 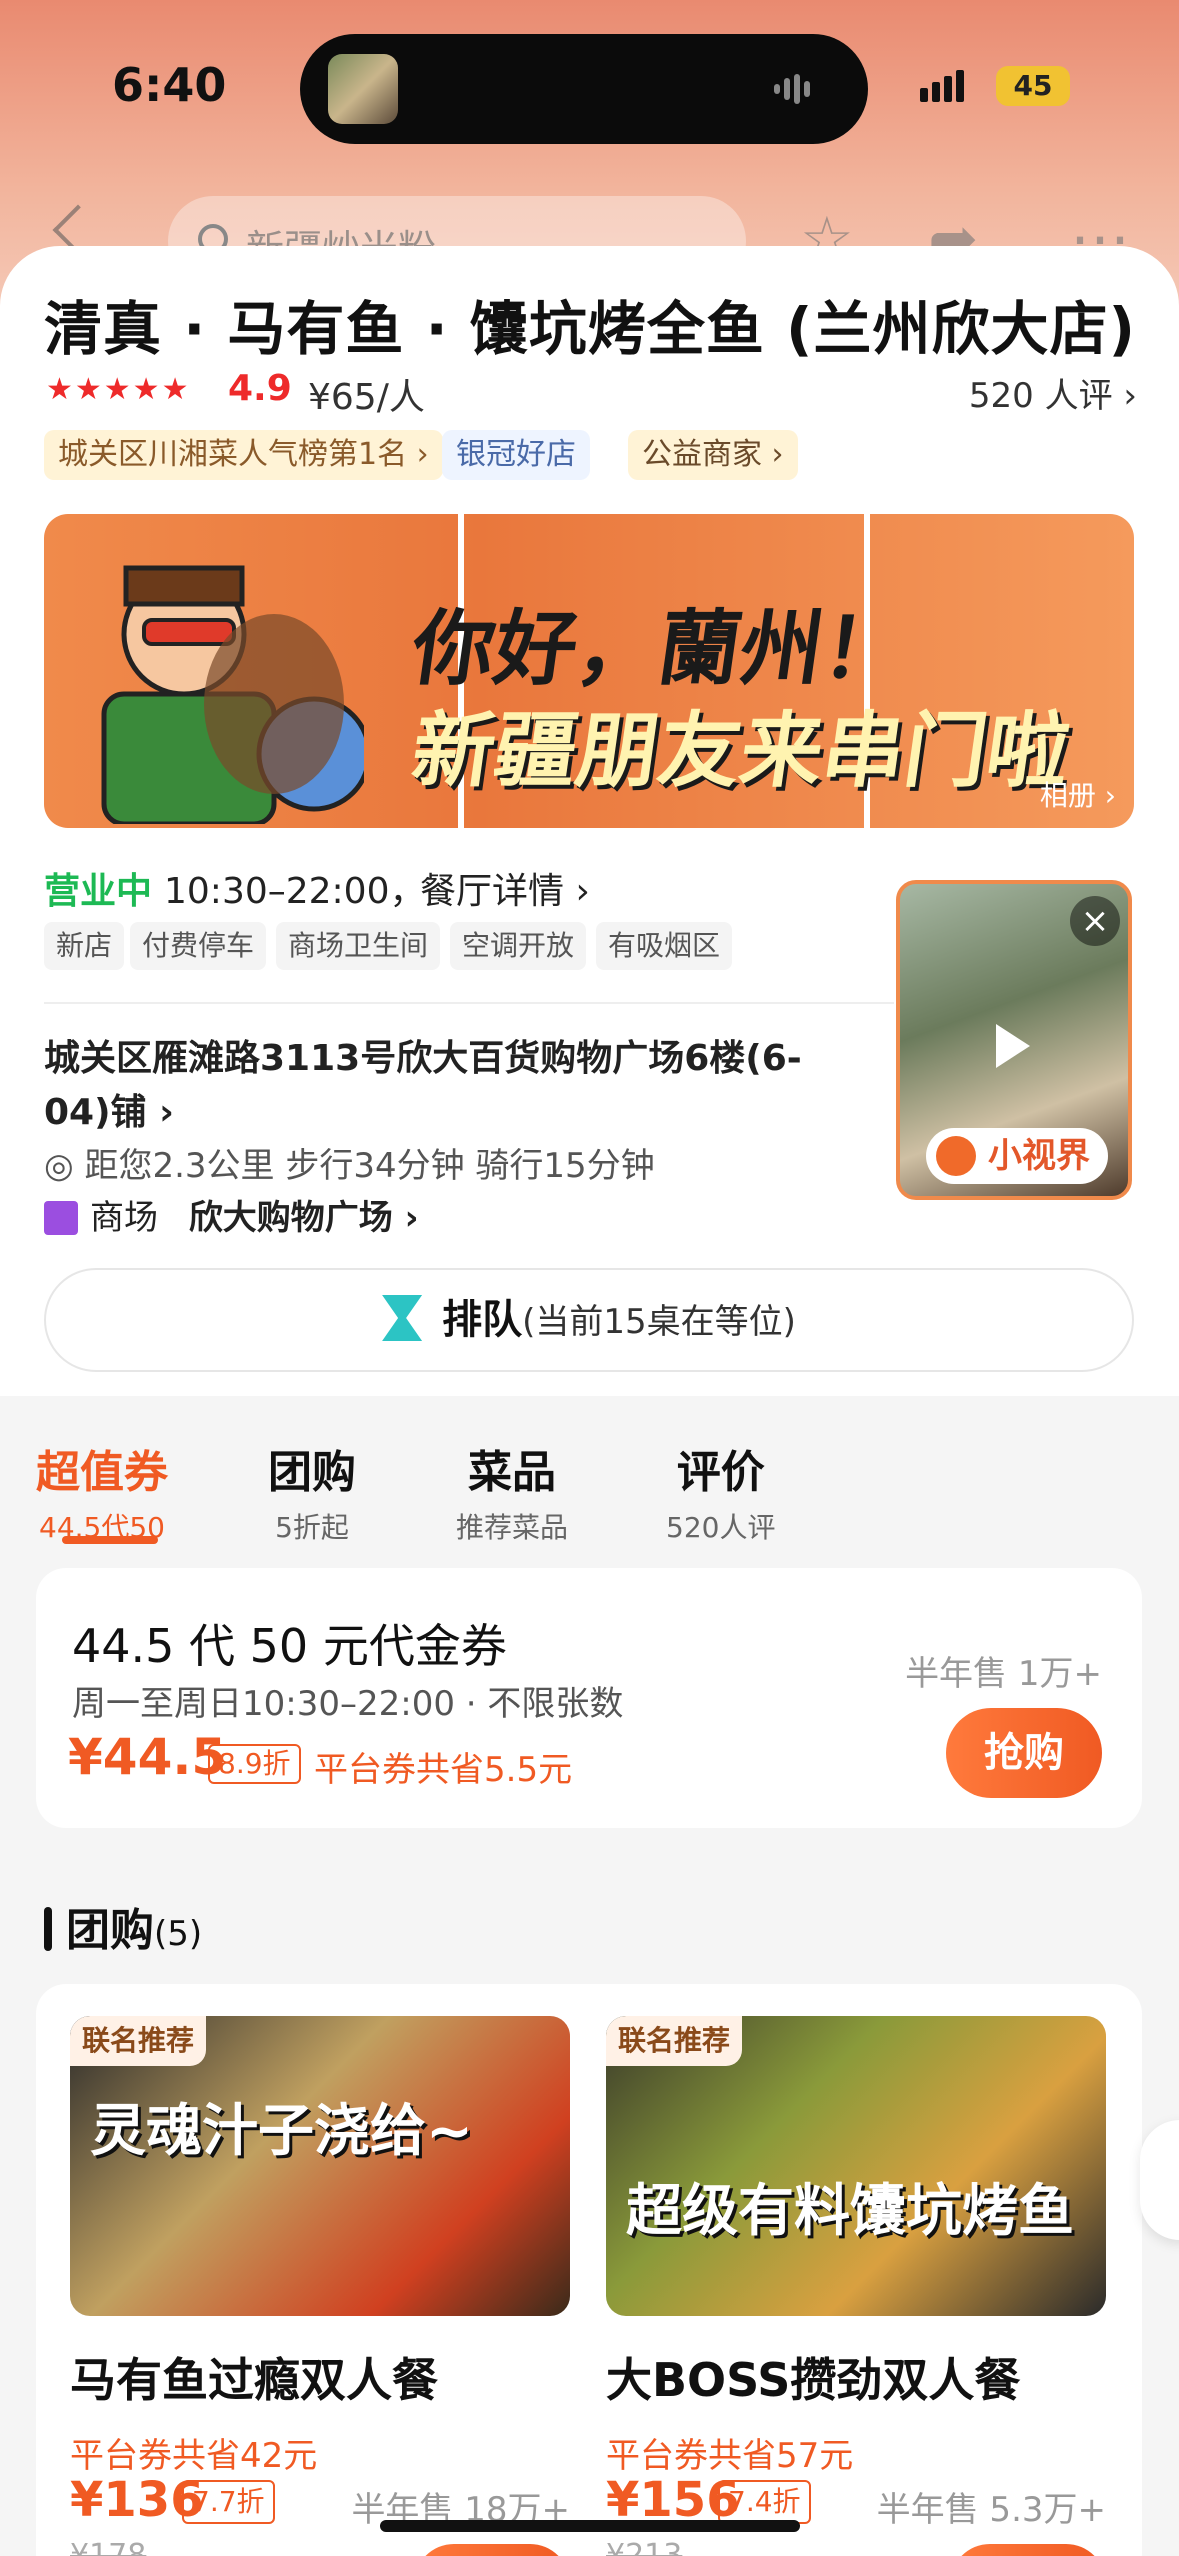 What do you see at coordinates (589, 671) in the screenshot?
I see `photo-banner: 你好，蘭州！ 新疆朋友来串门啦 相册 ›` at bounding box center [589, 671].